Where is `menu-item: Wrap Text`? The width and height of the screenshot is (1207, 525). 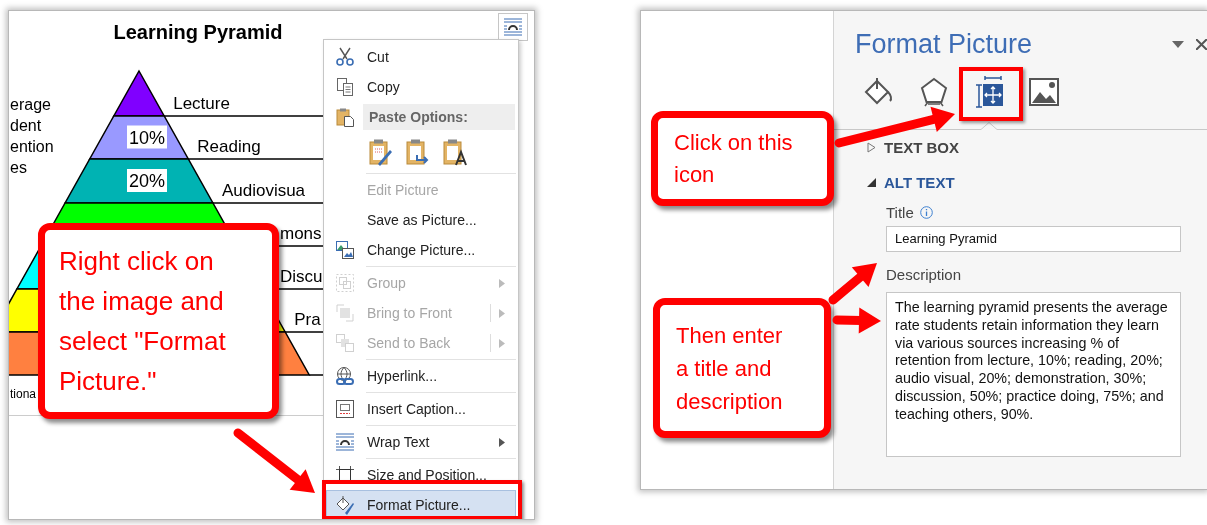
menu-item: Wrap Text is located at coordinates (421, 442).